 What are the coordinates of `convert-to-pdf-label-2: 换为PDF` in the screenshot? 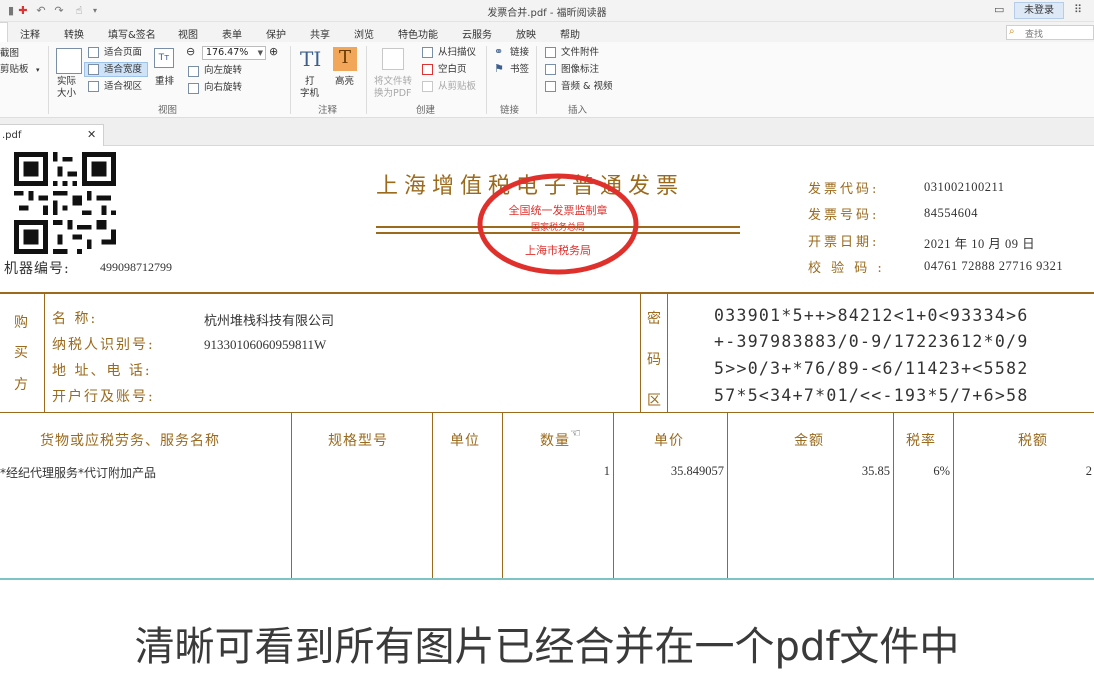 It's located at (393, 94).